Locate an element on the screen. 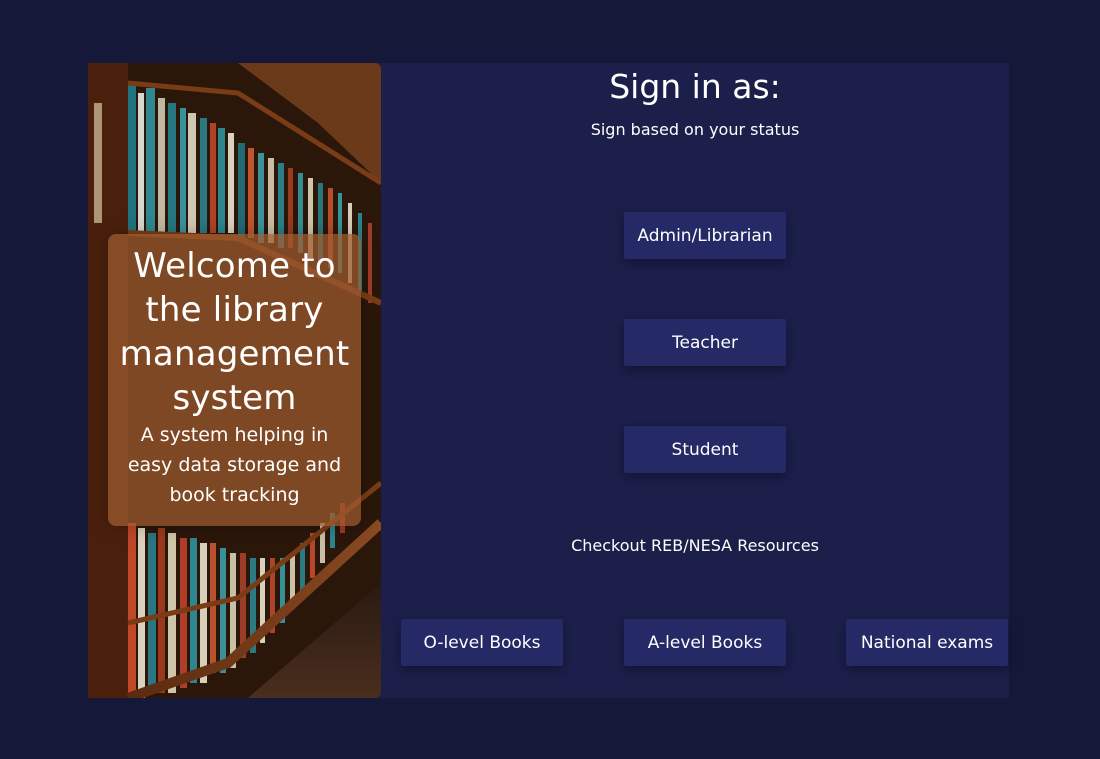  welcome-title: Welcome to the library management system is located at coordinates (234, 332).